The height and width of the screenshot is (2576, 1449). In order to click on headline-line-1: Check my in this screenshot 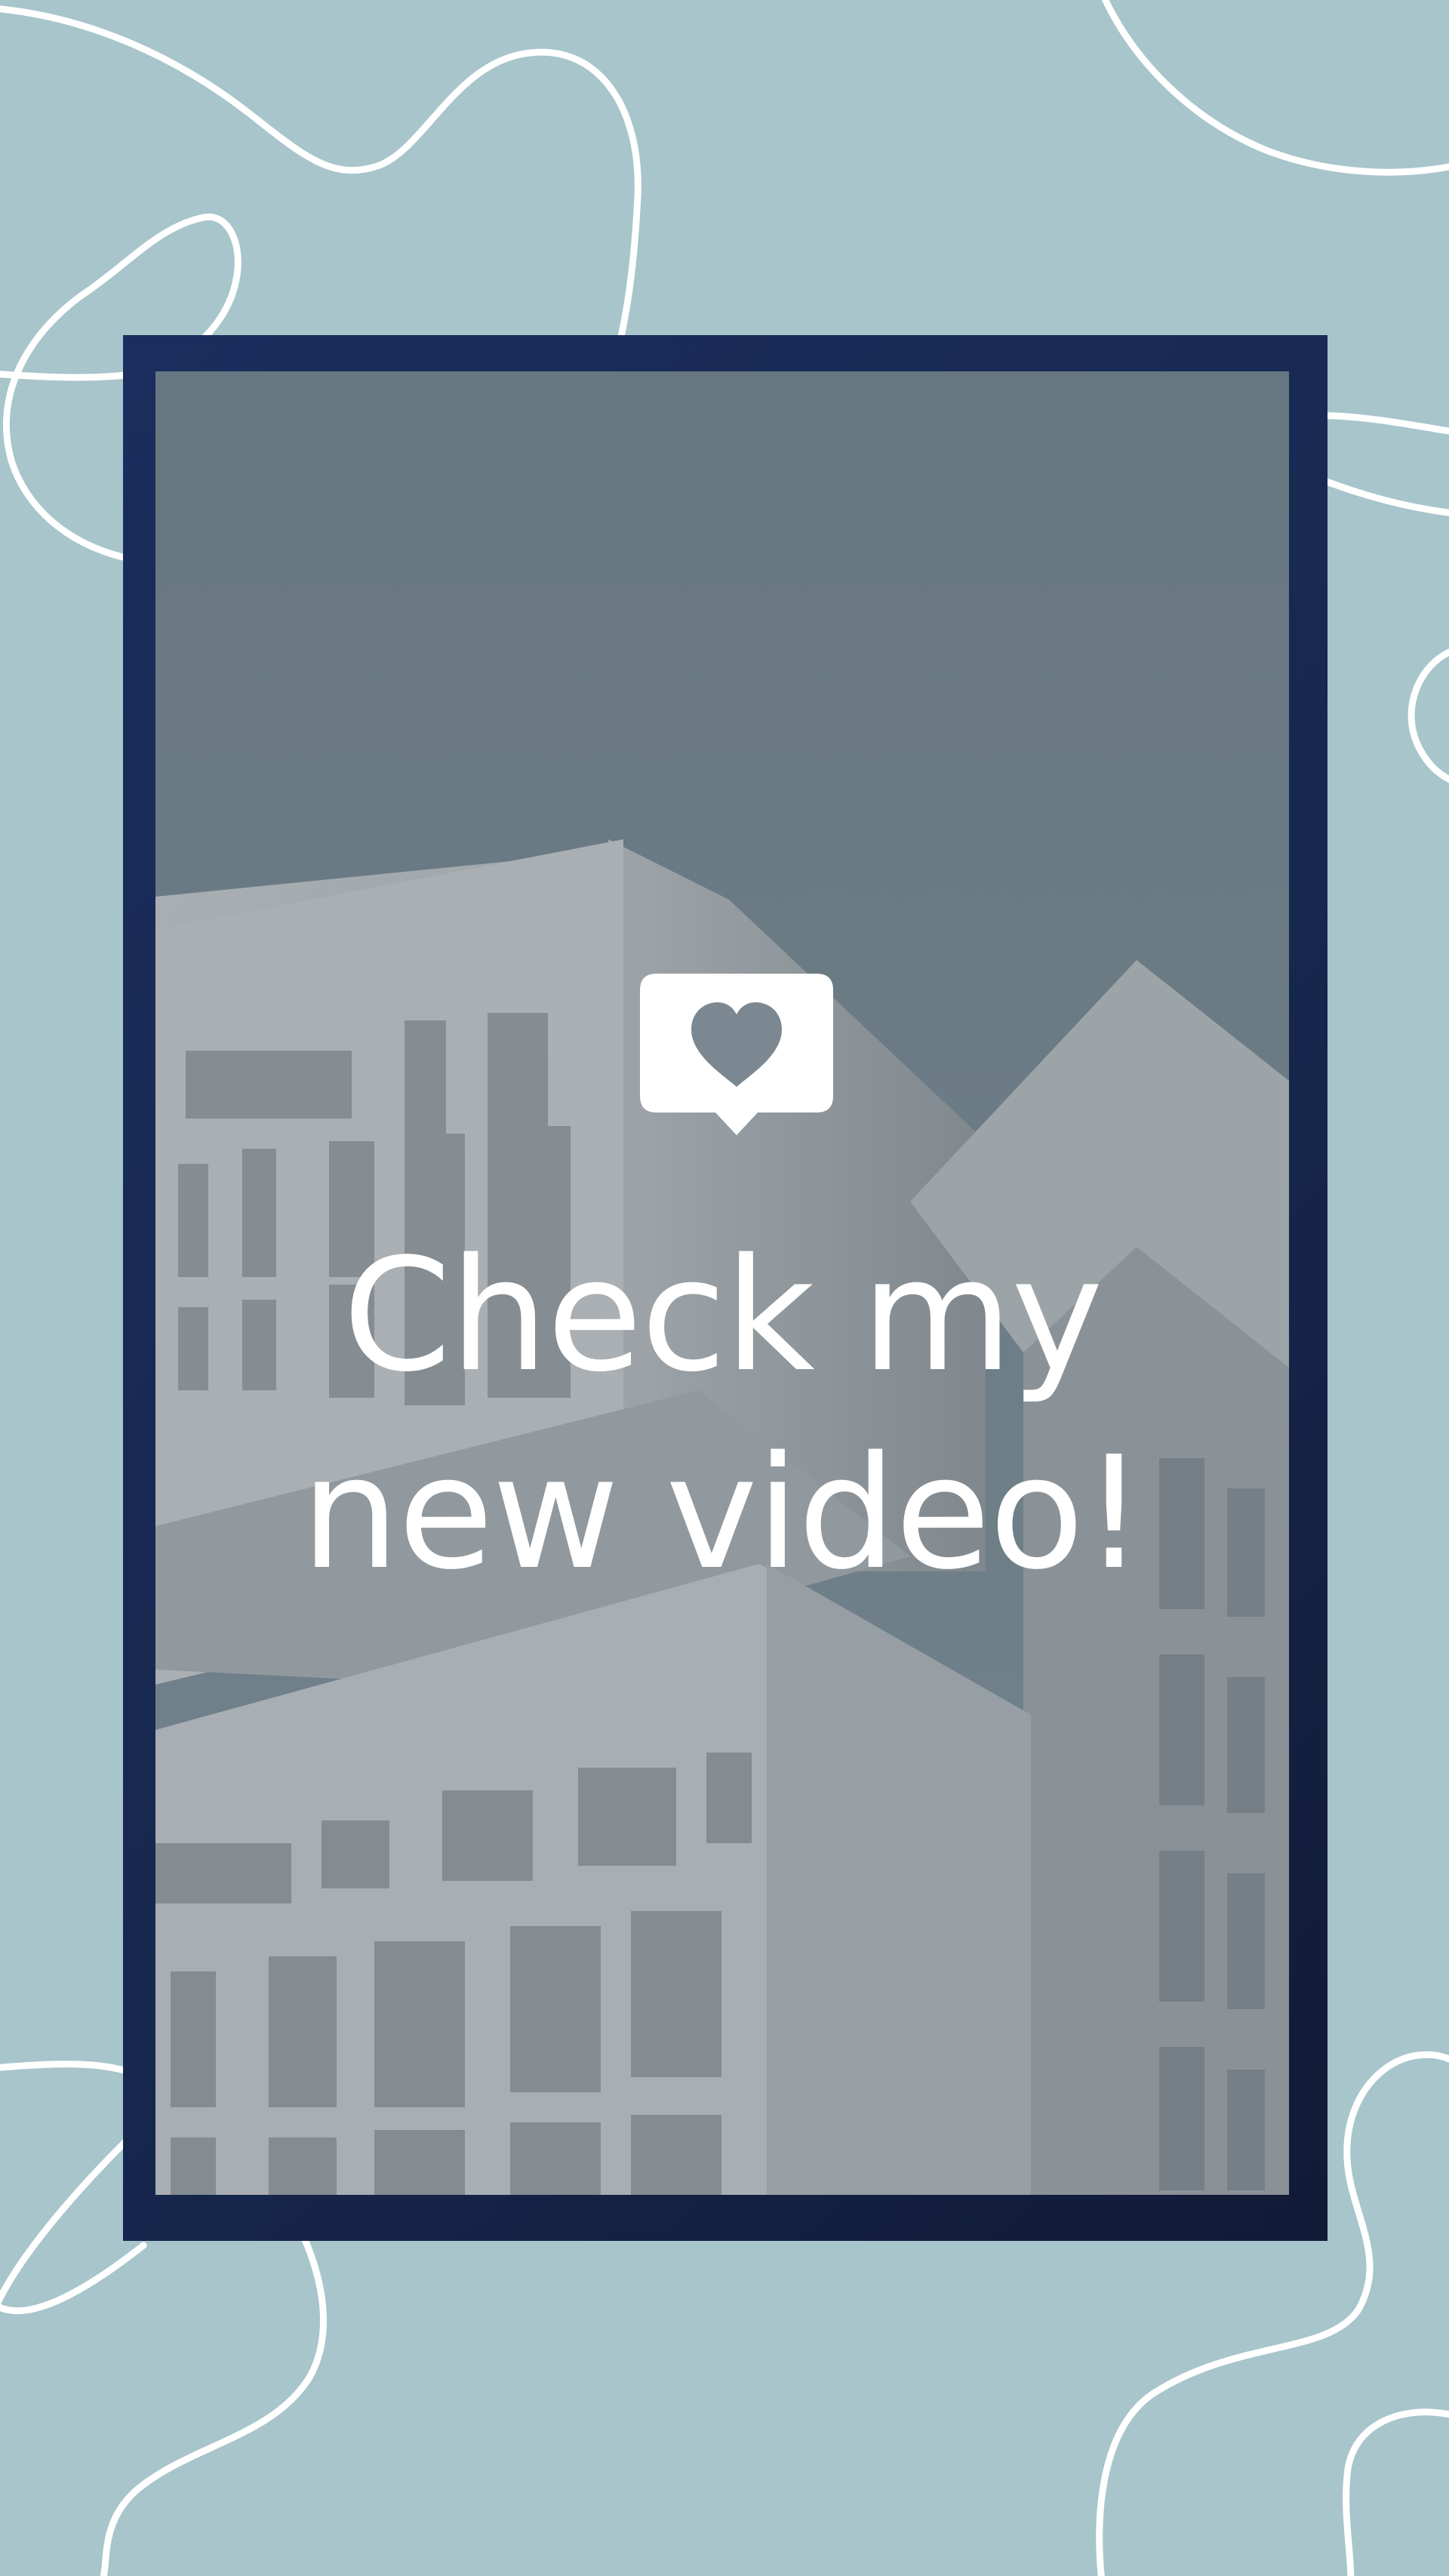, I will do `click(723, 1315)`.